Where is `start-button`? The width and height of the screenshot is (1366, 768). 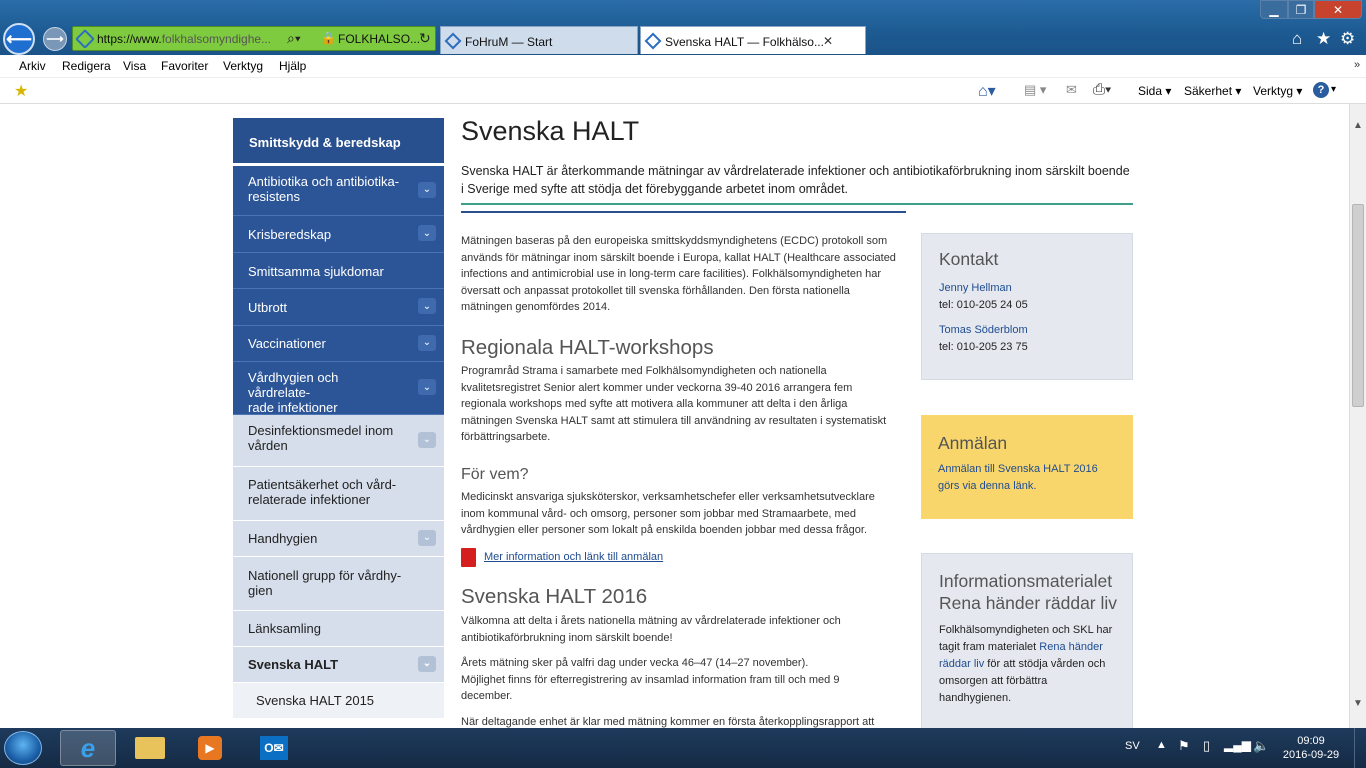
start-button is located at coordinates (23, 748).